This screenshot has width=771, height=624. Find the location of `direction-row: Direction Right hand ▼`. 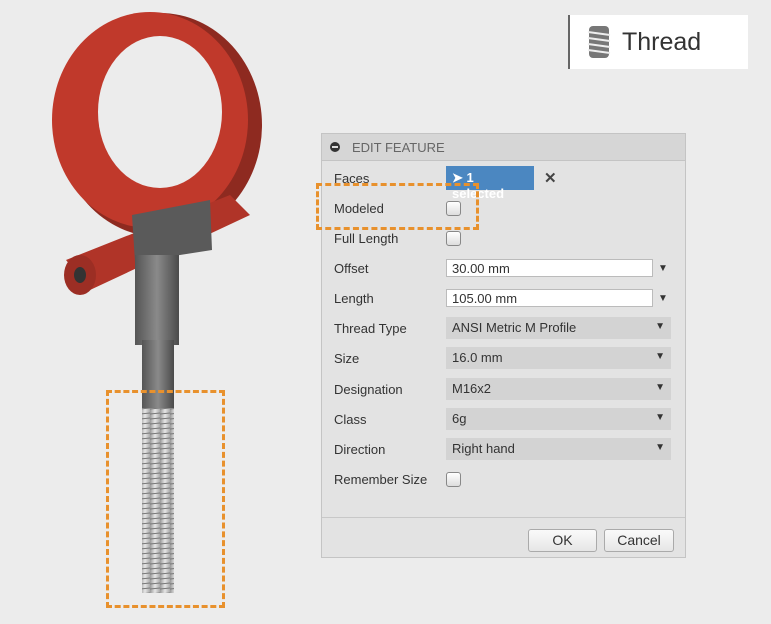

direction-row: Direction Right hand ▼ is located at coordinates (503, 449).